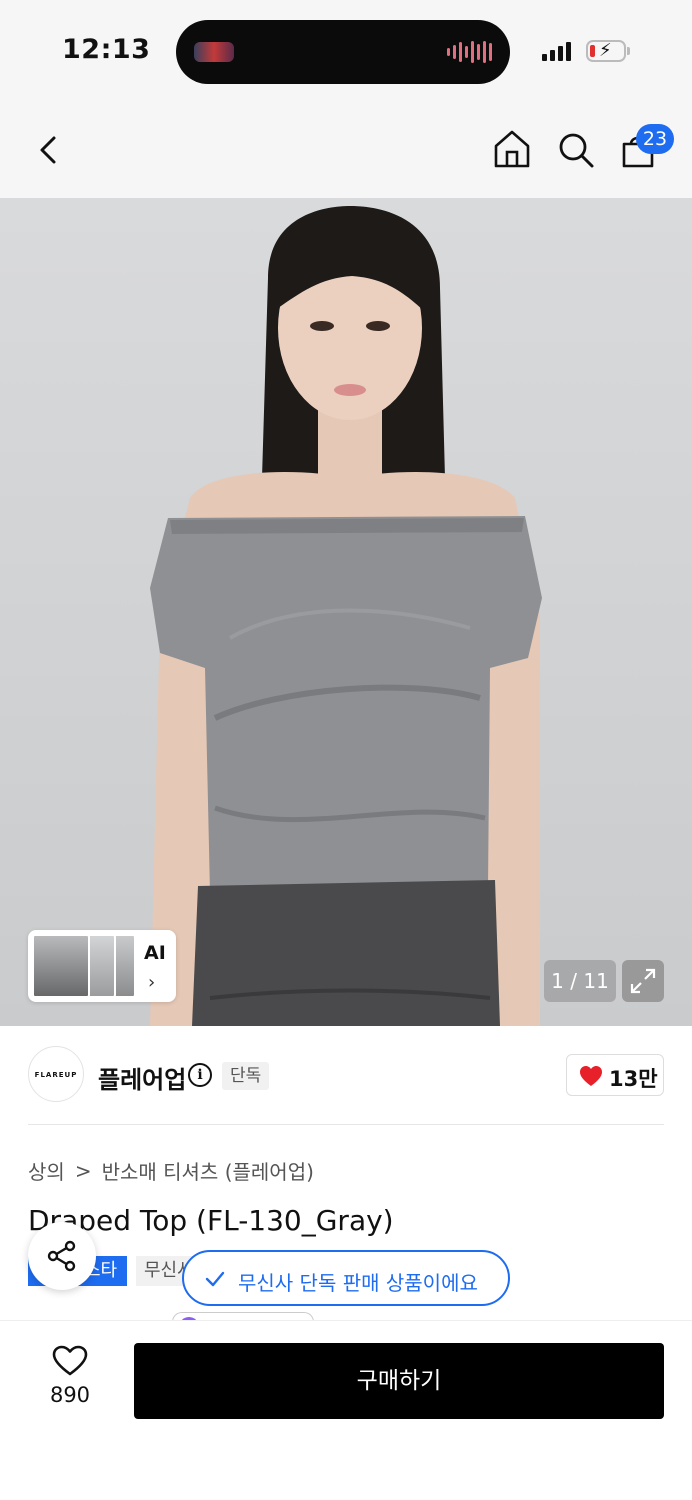  Describe the element at coordinates (70, 1395) in the screenshot. I see `wishlist-count: 890` at that location.